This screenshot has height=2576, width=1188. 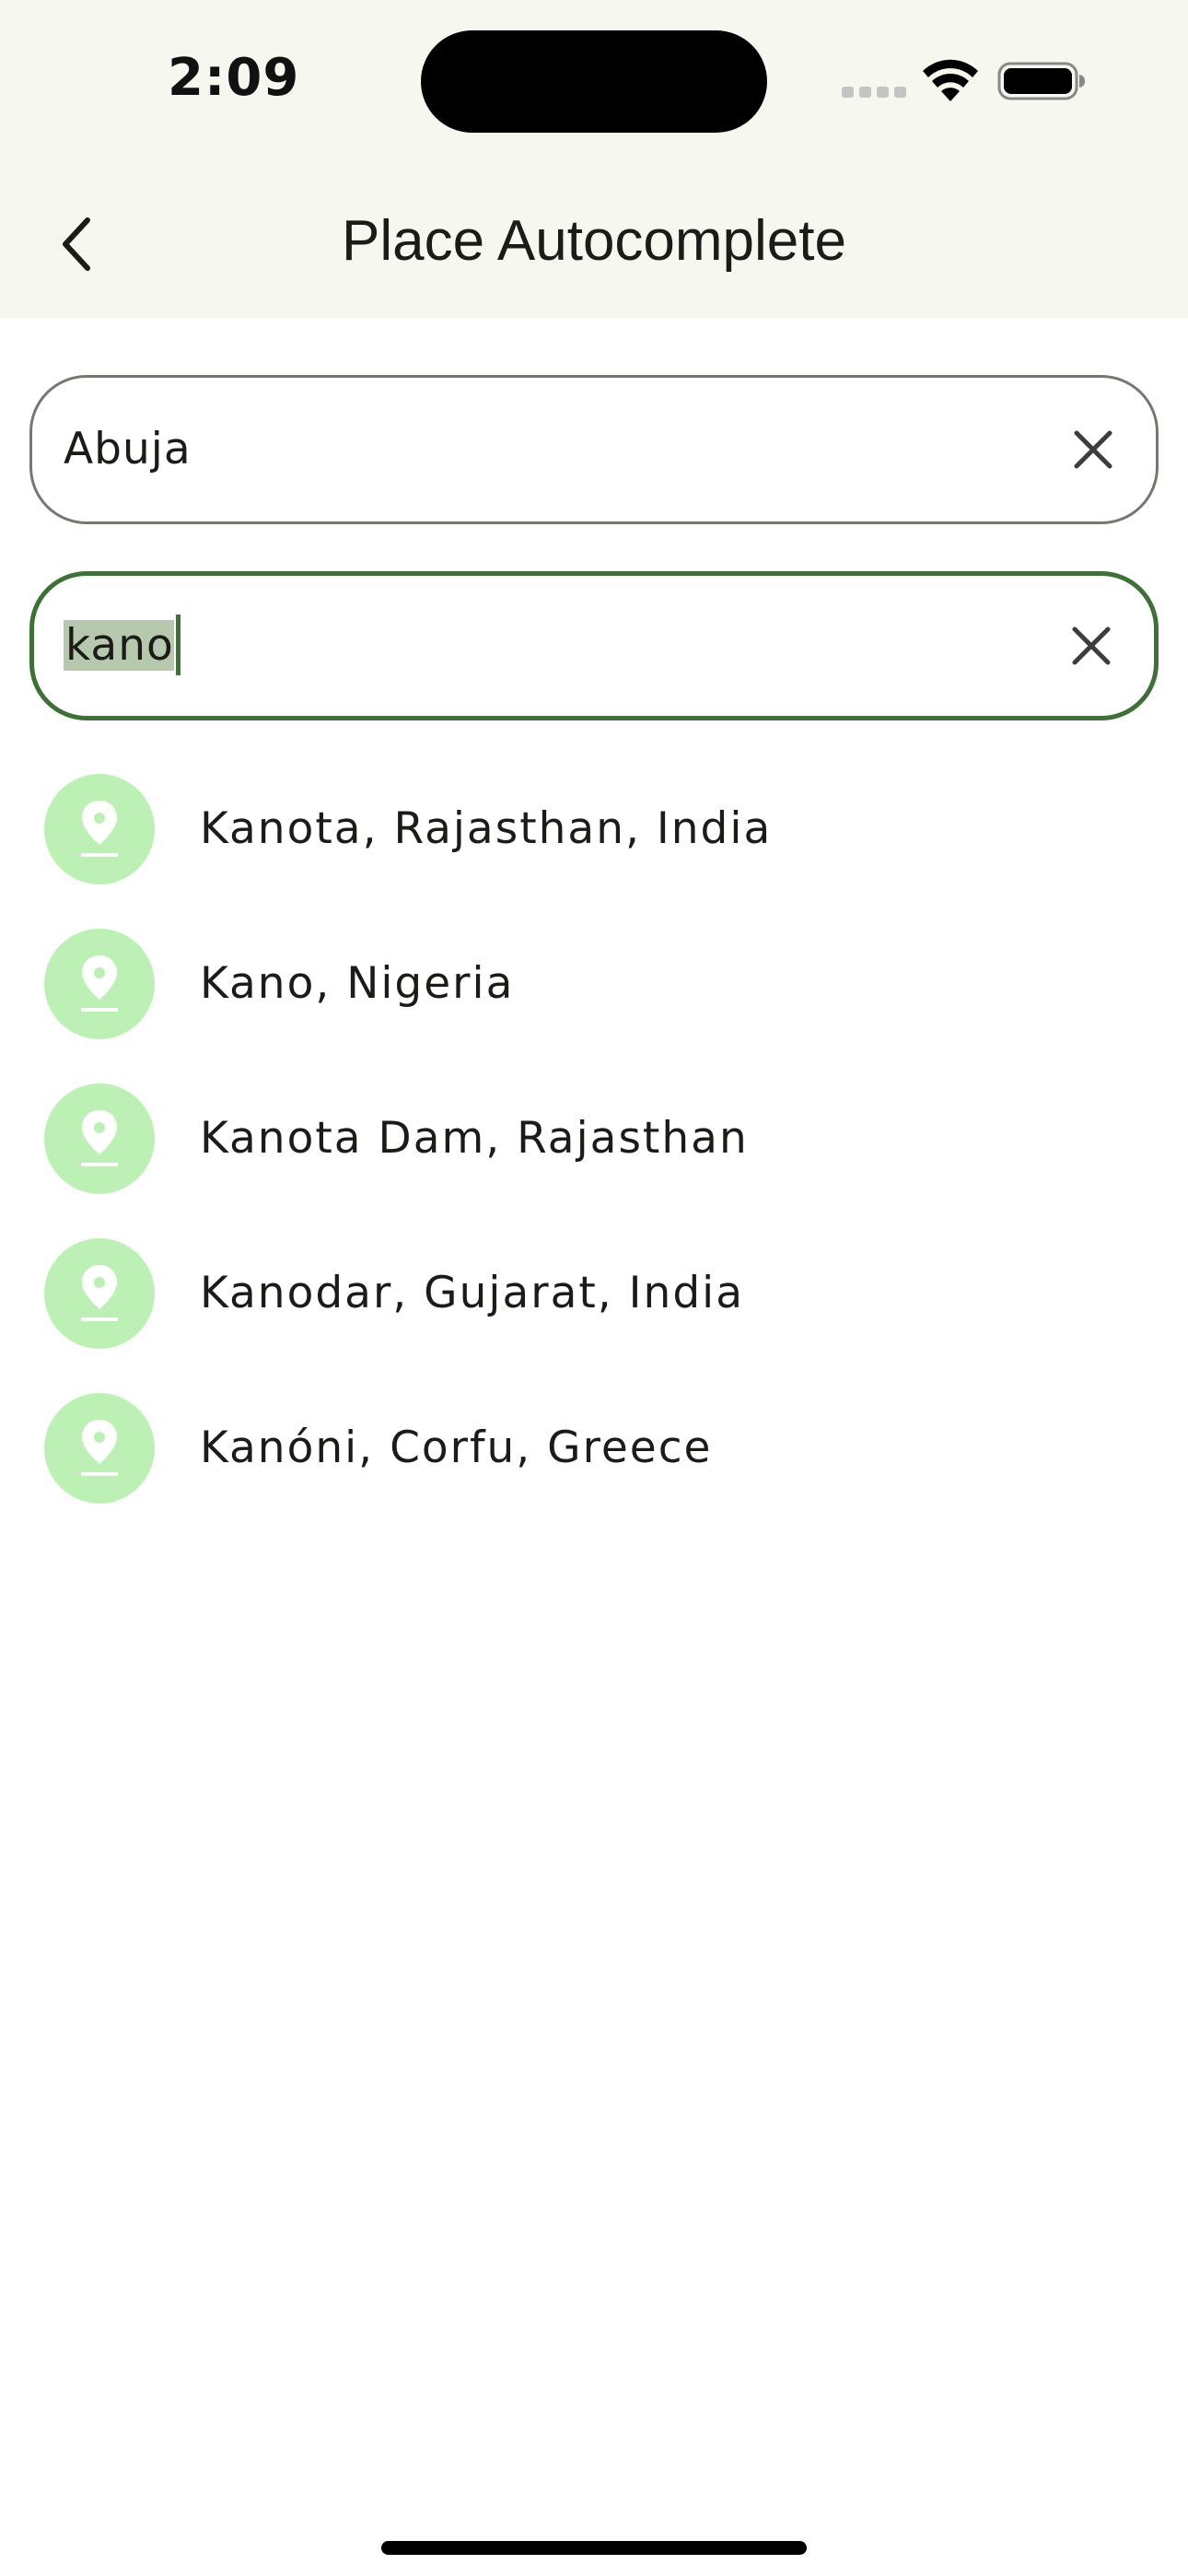 I want to click on suggestion-label: Kanota Dam, Rajasthan, so click(x=474, y=1138).